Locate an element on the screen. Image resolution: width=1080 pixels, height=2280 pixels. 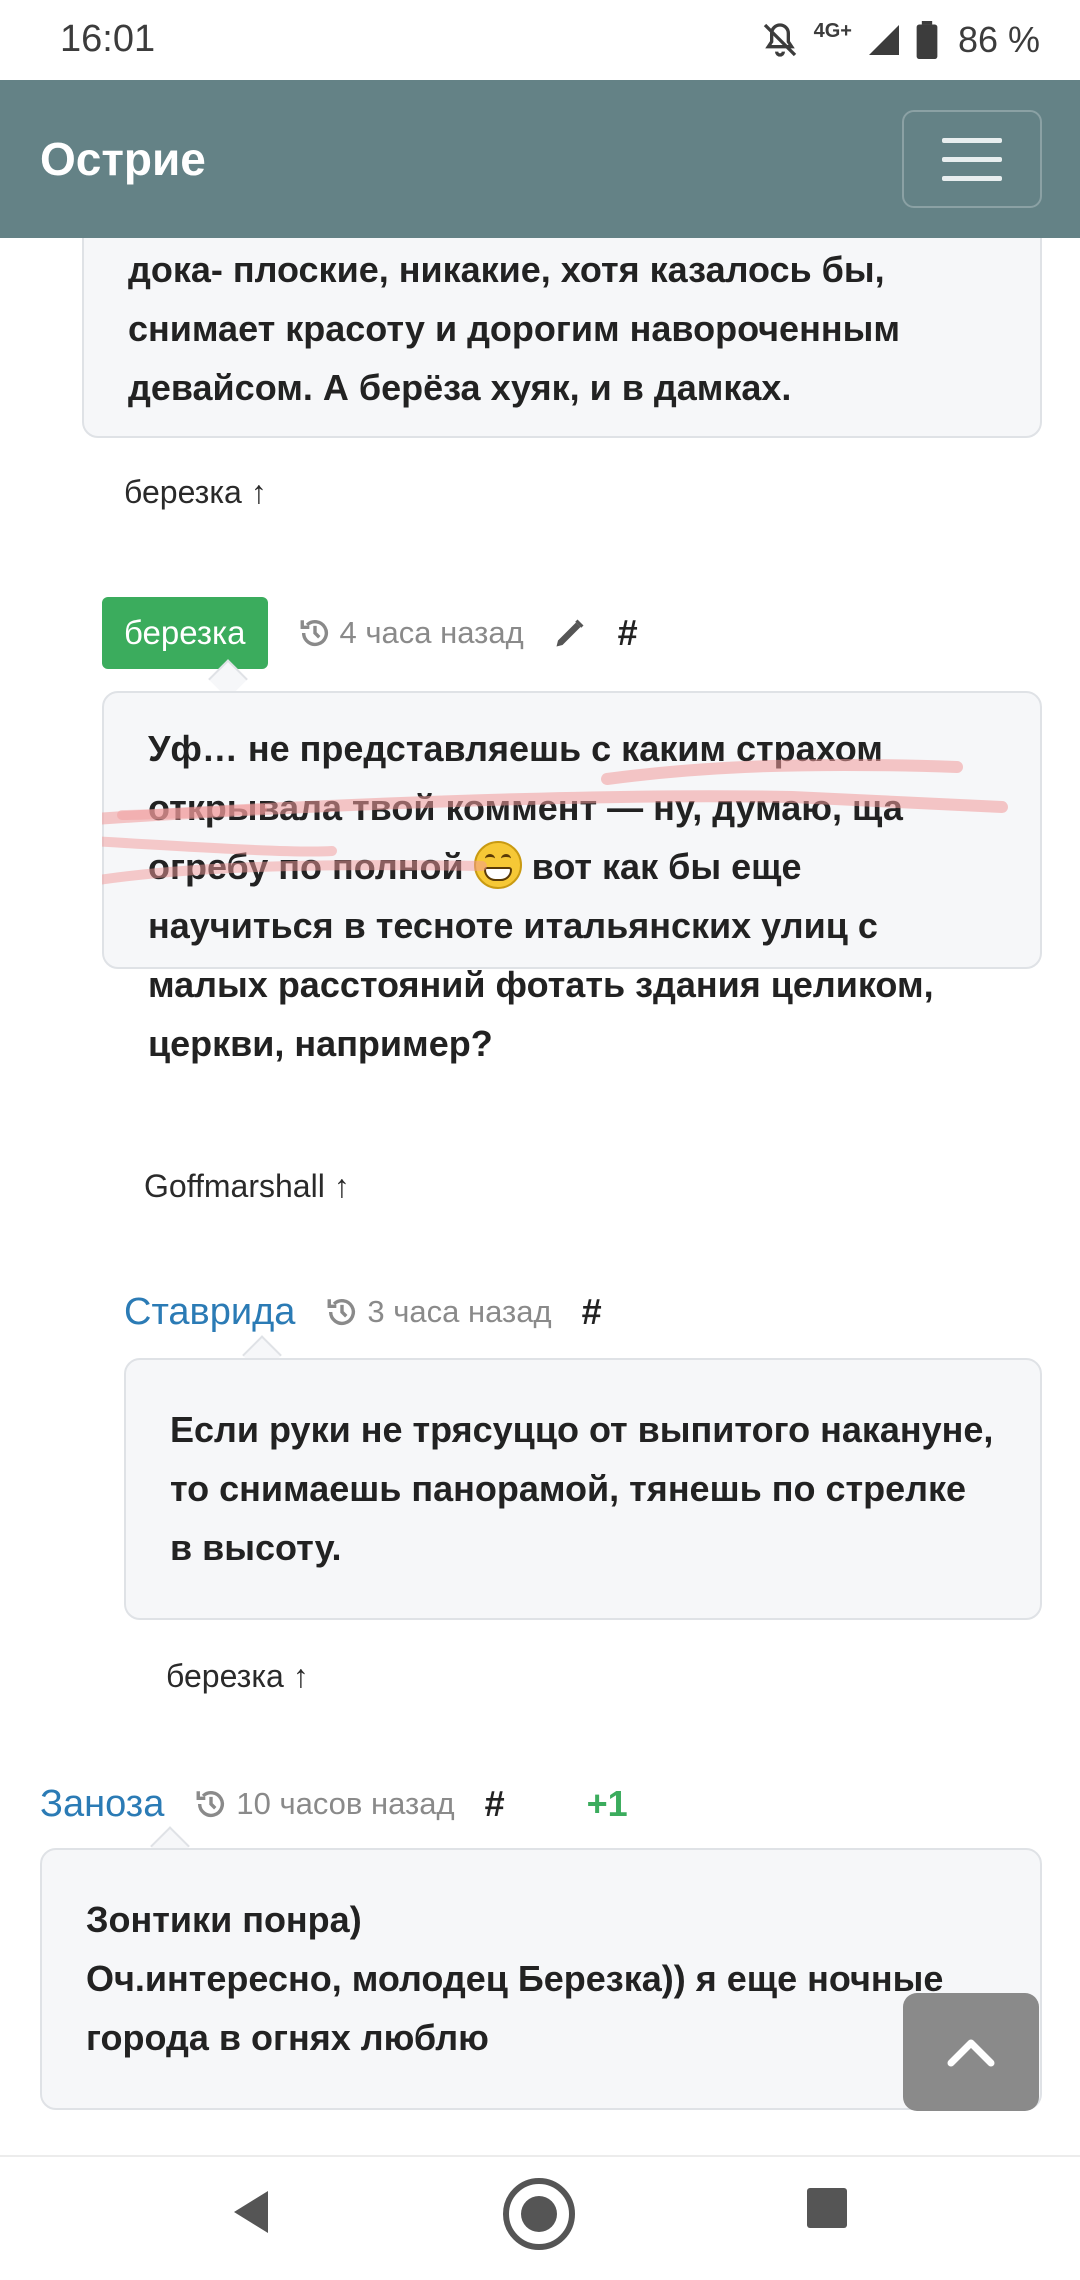
back-icon is located at coordinates (250, 2212).